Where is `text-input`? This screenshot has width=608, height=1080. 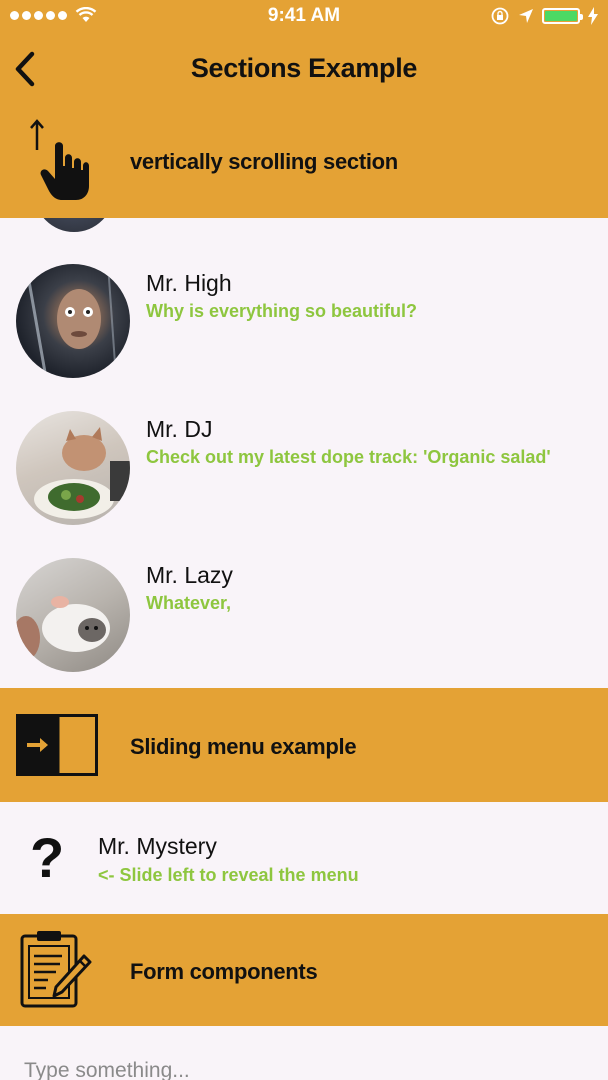 text-input is located at coordinates (304, 1068).